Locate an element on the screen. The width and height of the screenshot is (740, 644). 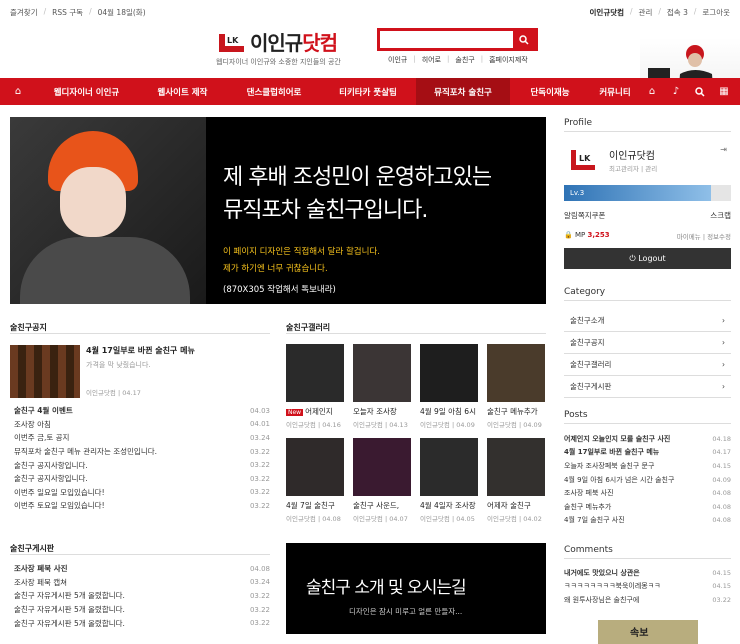
list-item: 내거에도 맛있으니 상관은 04.15 is located at coordinates (647, 573).